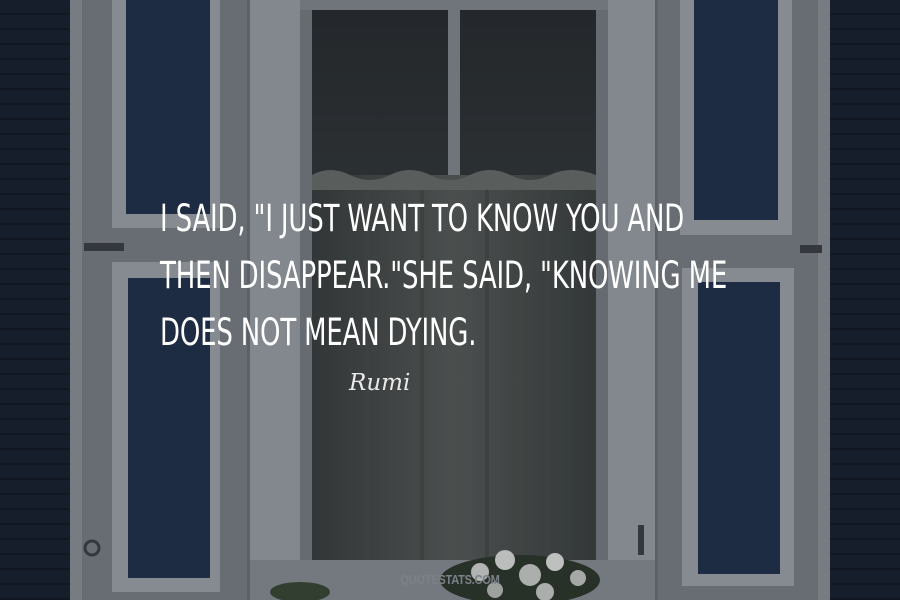  Describe the element at coordinates (450, 579) in the screenshot. I see `site-watermark: QUOTESTATS.COM` at that location.